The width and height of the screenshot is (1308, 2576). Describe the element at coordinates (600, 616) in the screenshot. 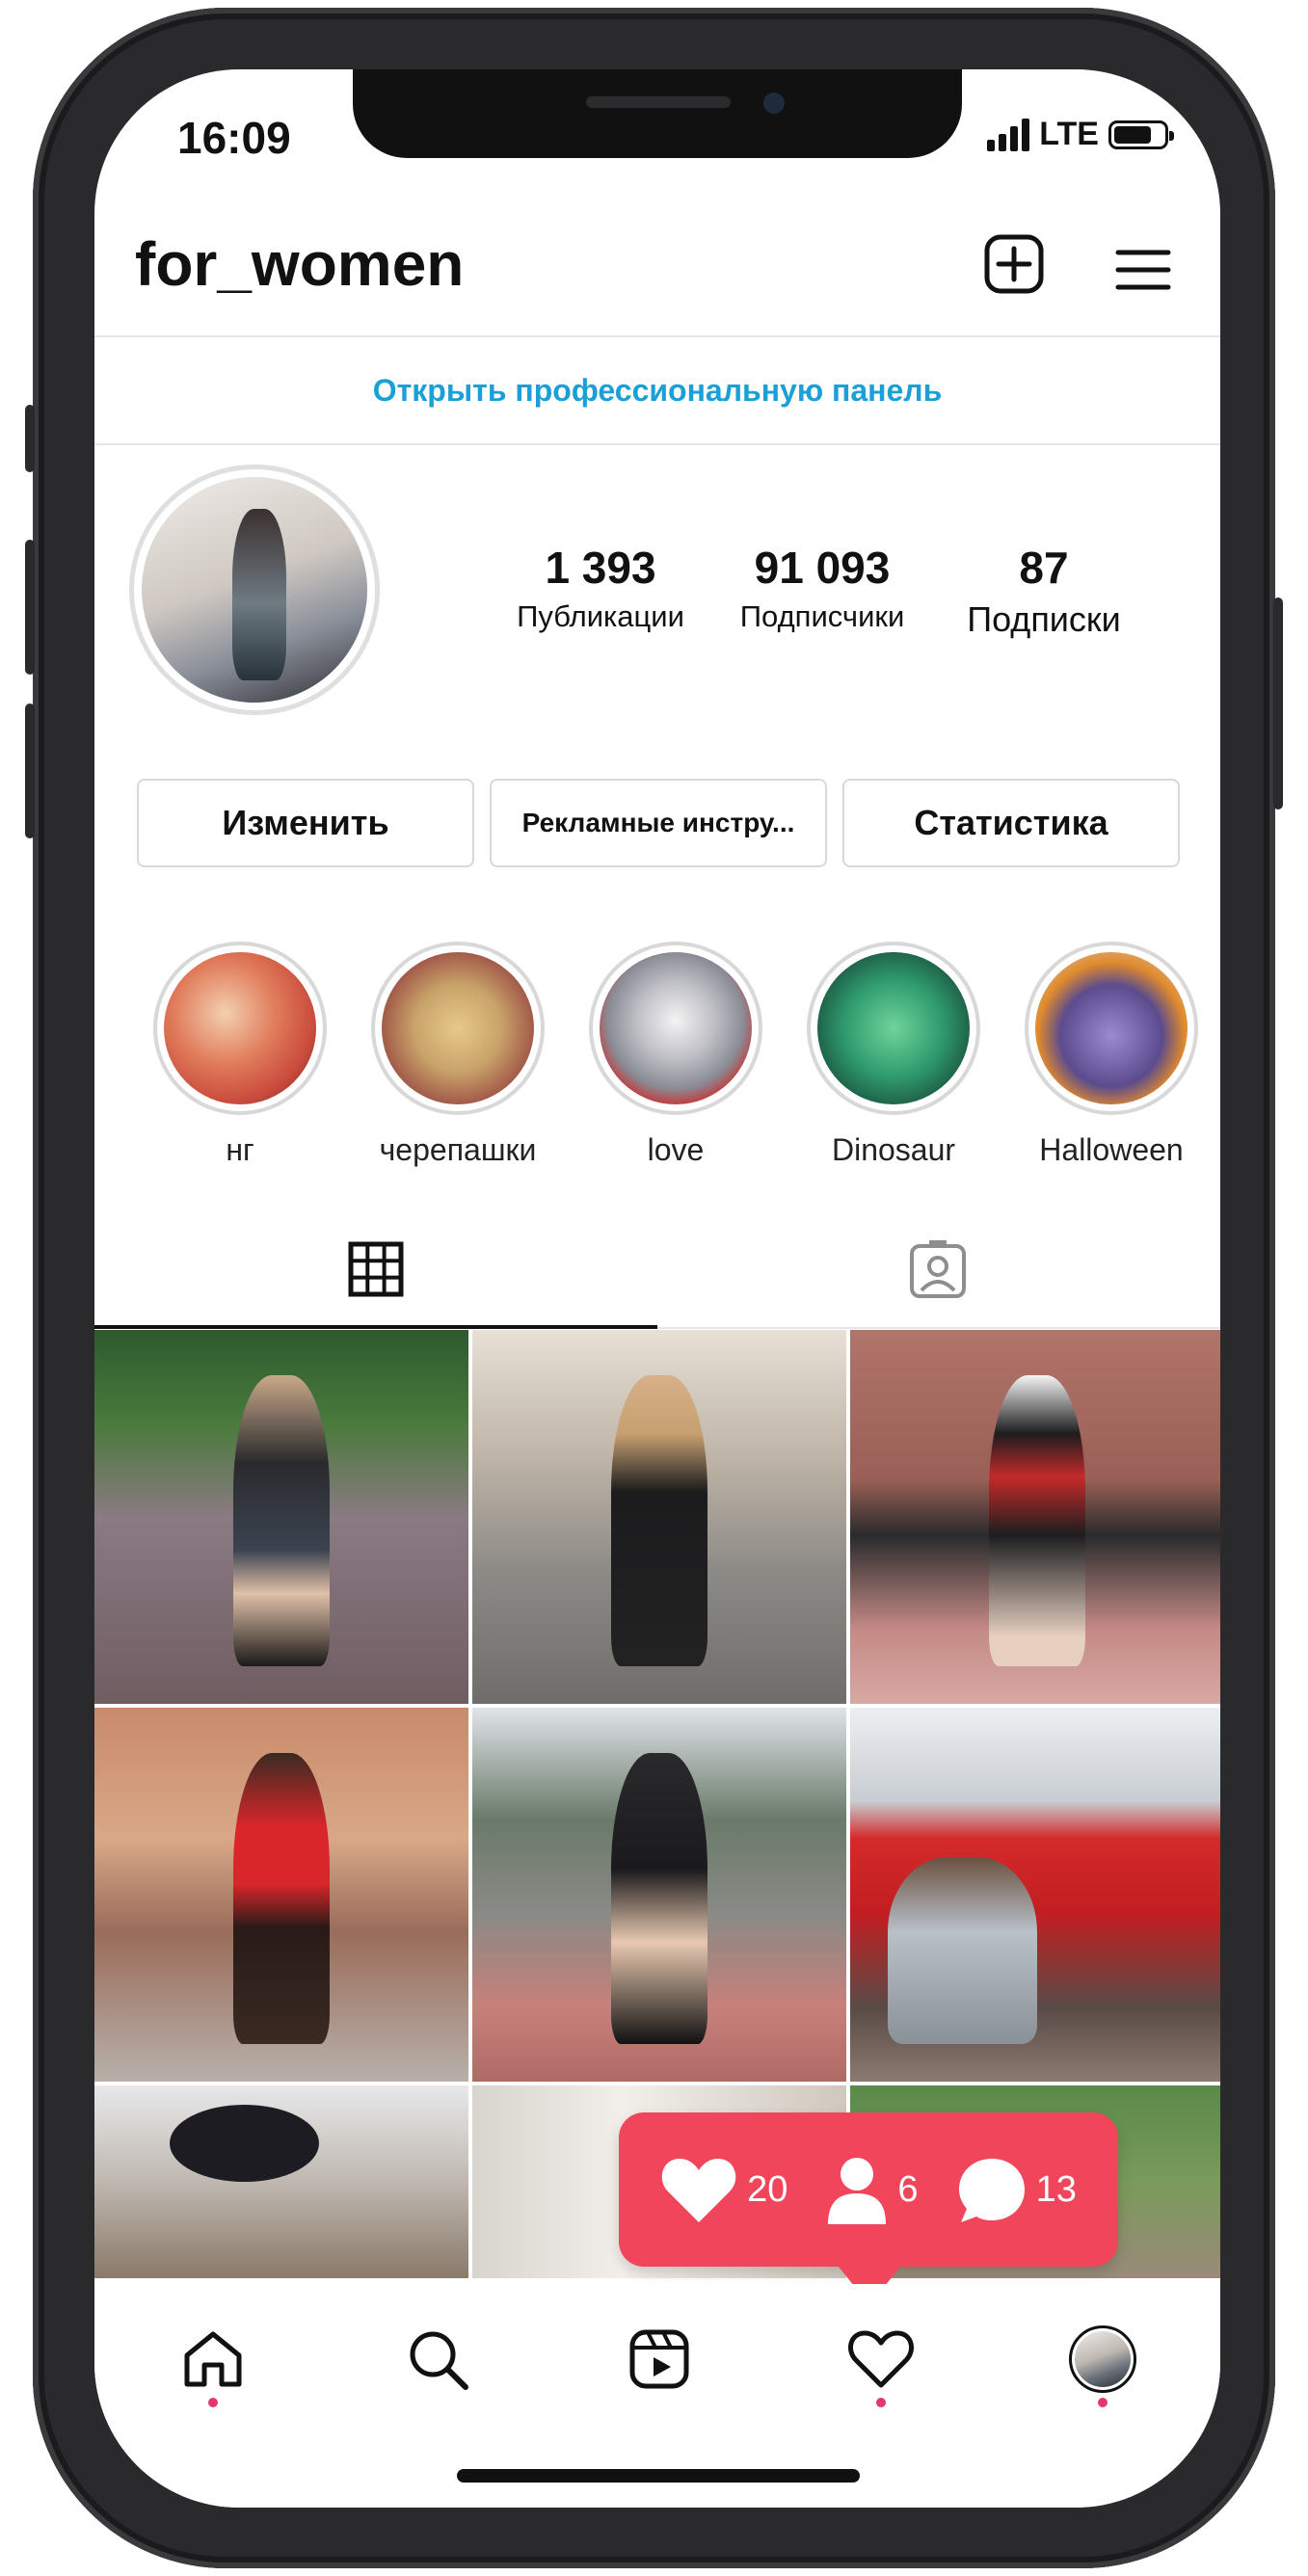

I see `stat-posts-label: Публикации` at that location.